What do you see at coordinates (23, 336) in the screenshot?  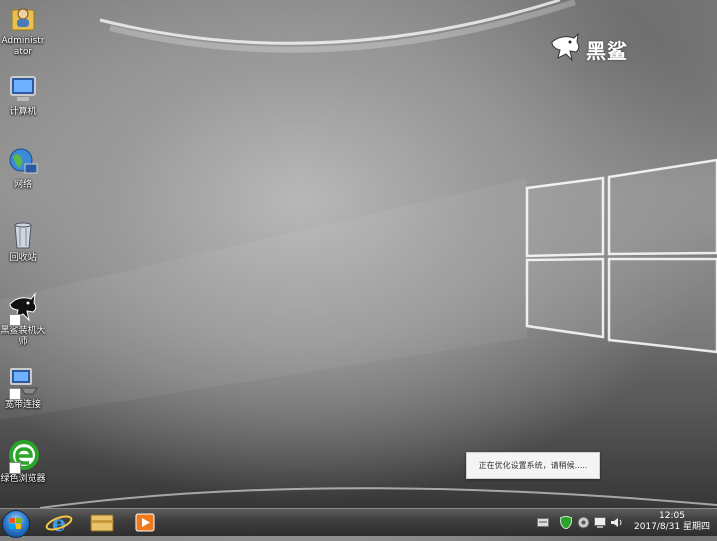 I see `desktop-icon-label: 黑鲨装机大师` at bounding box center [23, 336].